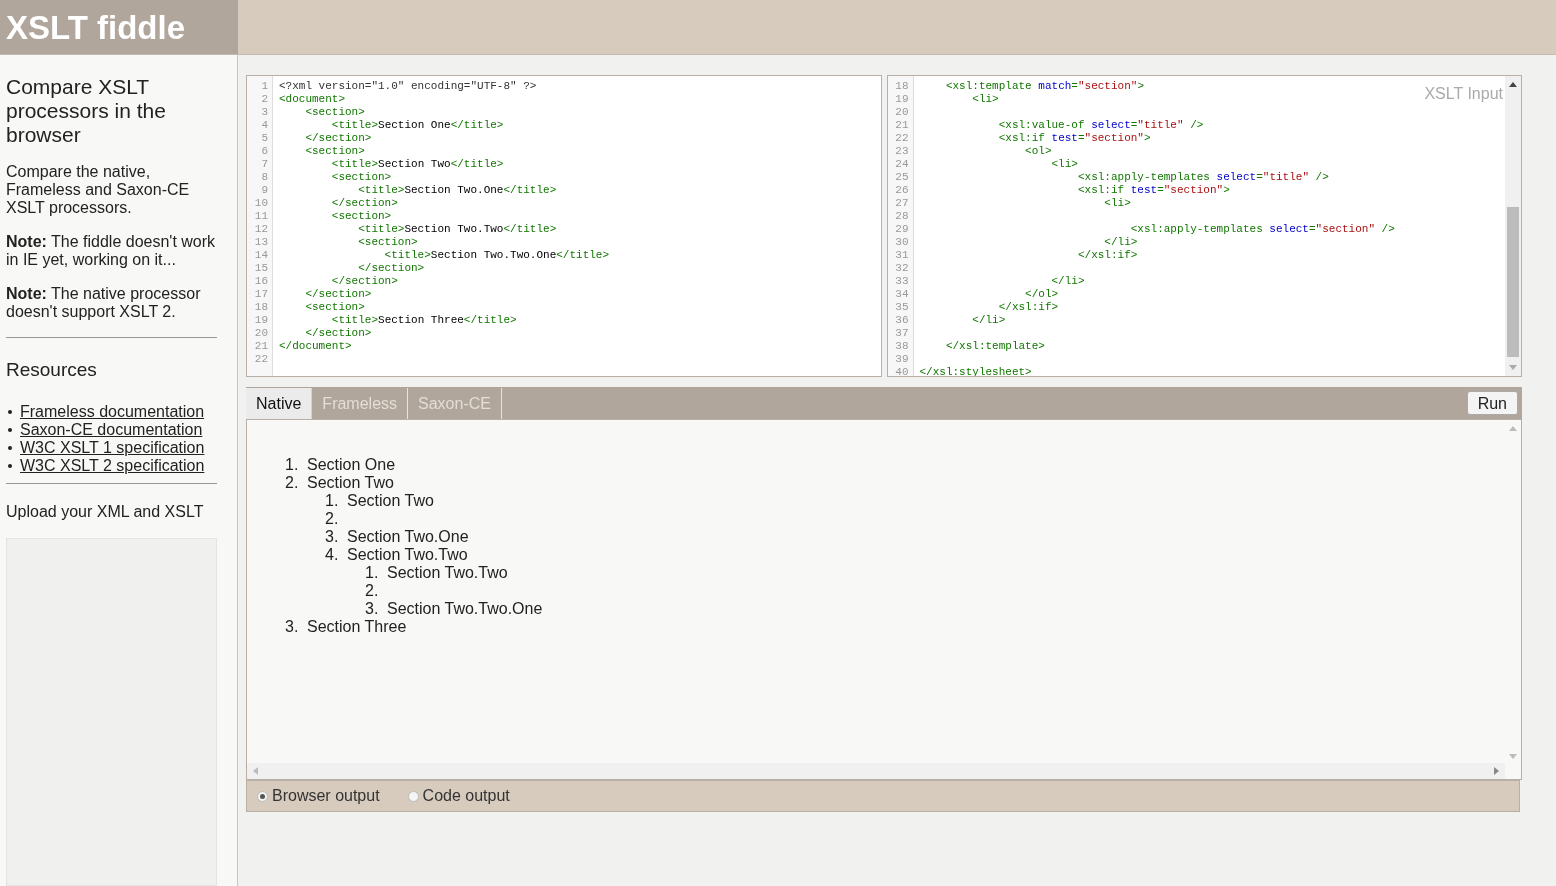 This screenshot has width=1556, height=886. Describe the element at coordinates (457, 190) in the screenshot. I see `code-line: <title>Section Two.One</title>` at that location.